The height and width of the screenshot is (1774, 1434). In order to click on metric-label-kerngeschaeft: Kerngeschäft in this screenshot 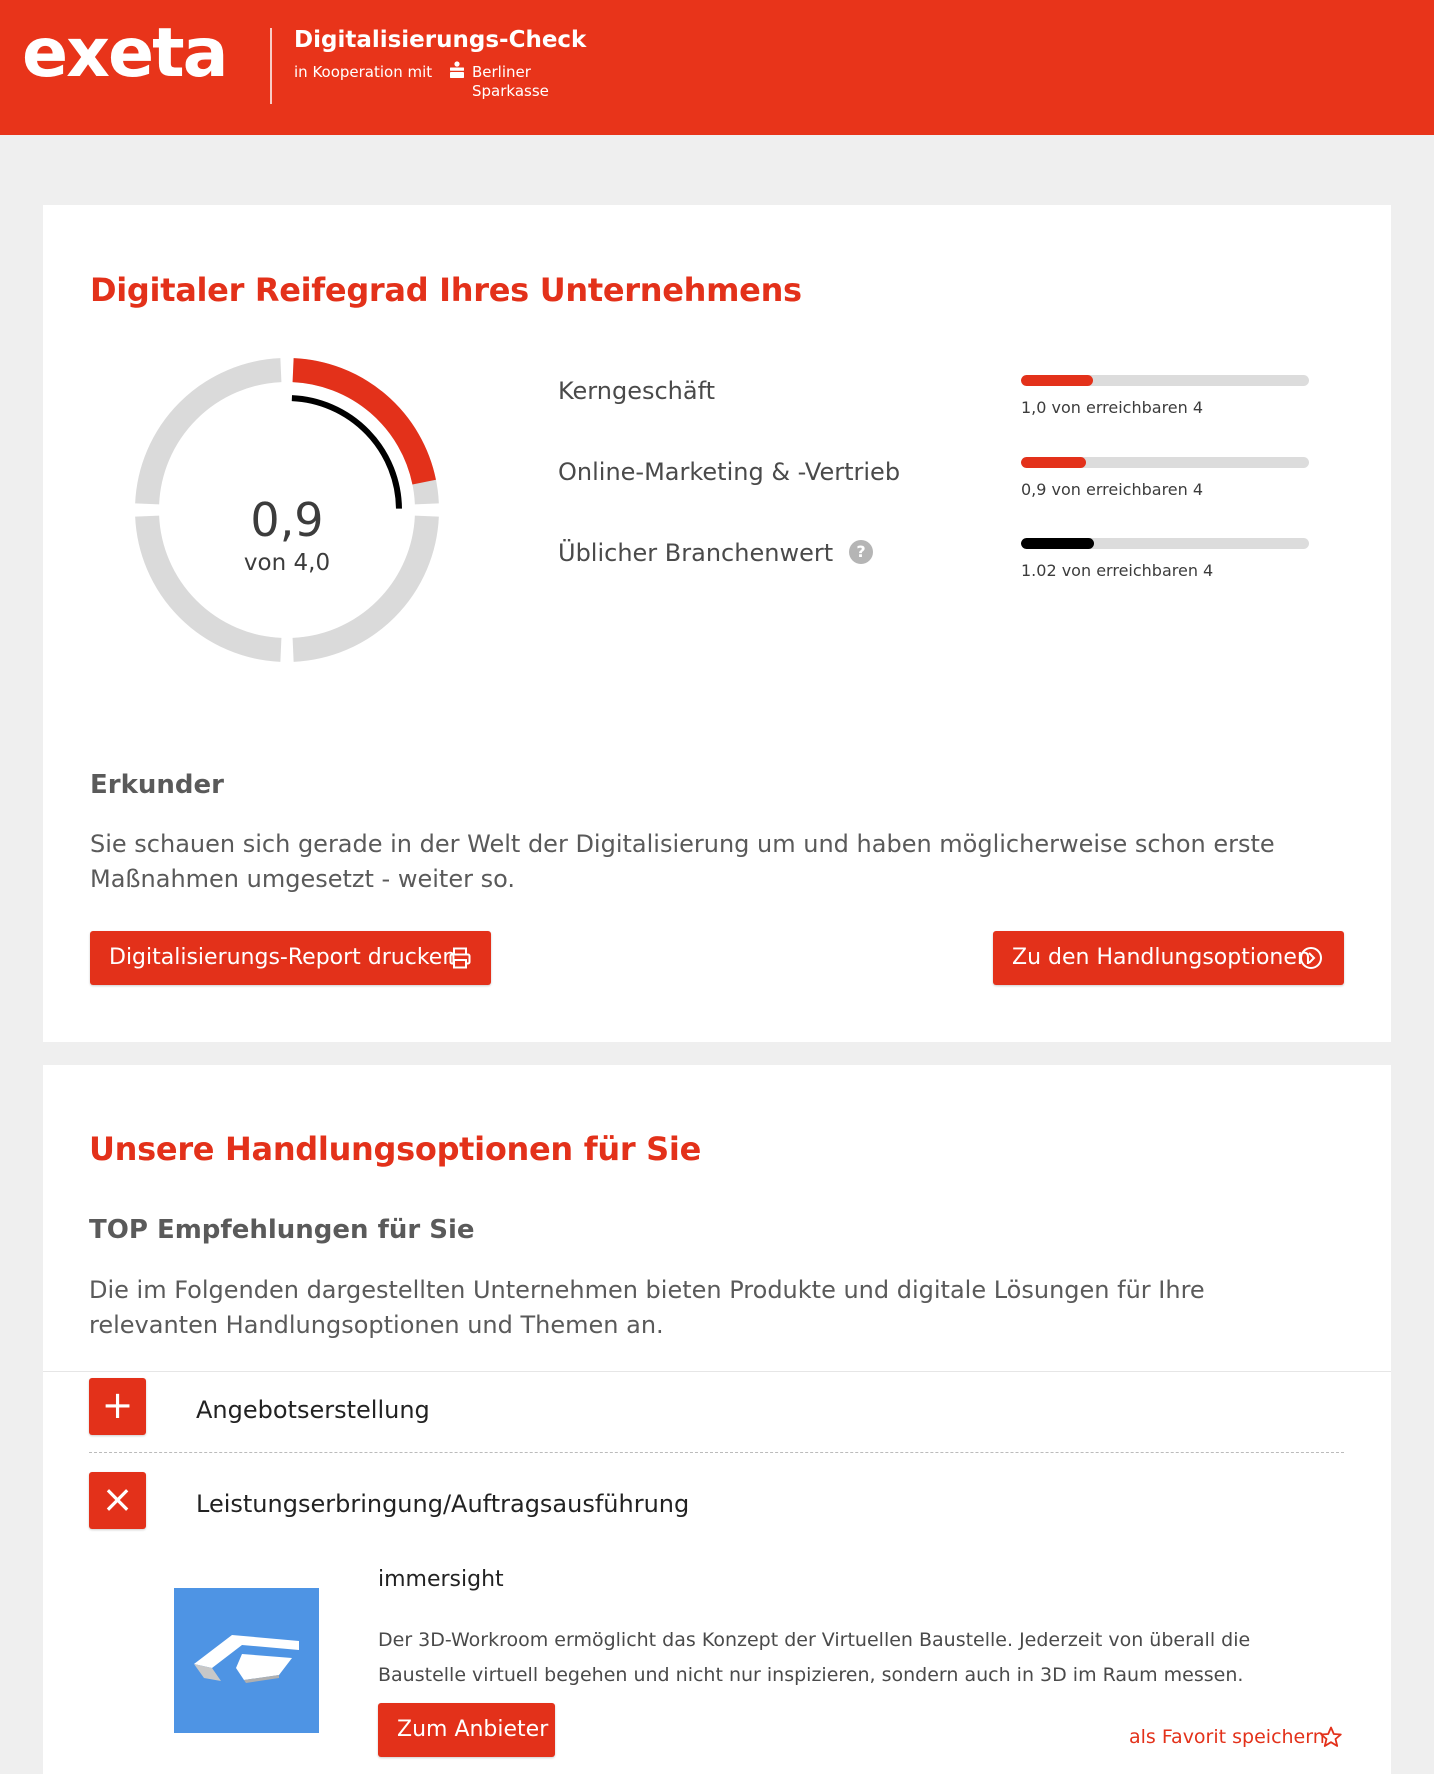, I will do `click(637, 391)`.